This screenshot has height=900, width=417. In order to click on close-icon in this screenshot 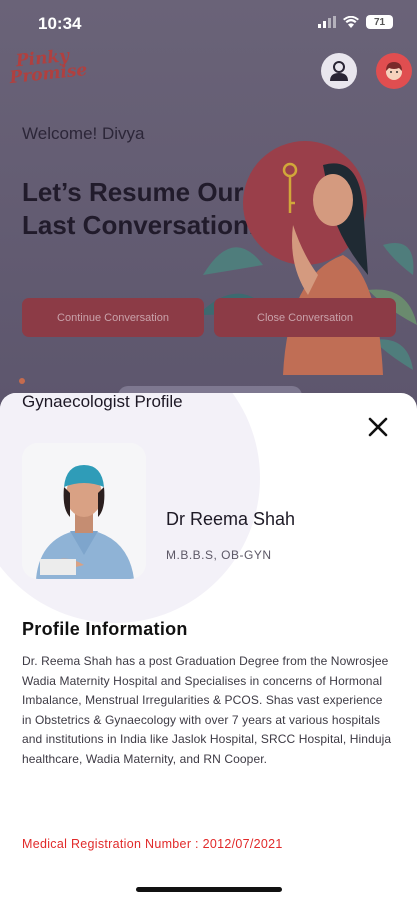, I will do `click(378, 426)`.